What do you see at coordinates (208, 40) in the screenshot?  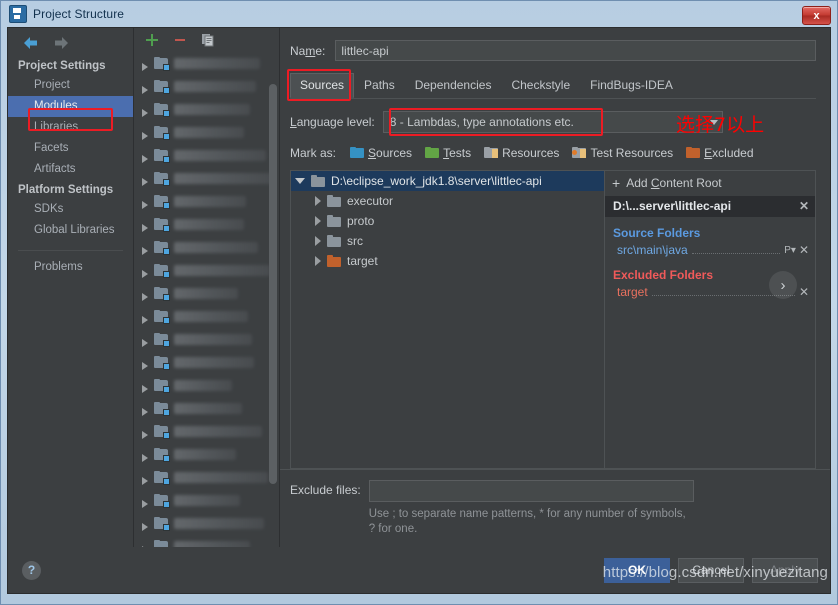 I see `copy-module-icon` at bounding box center [208, 40].